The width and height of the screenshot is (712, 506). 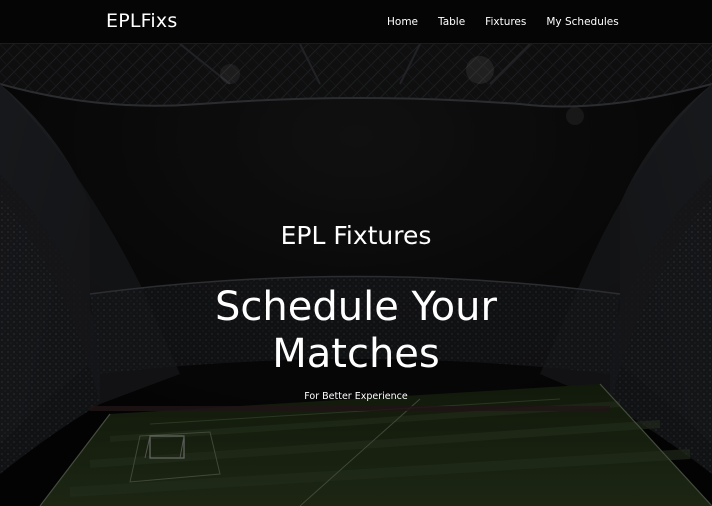 I want to click on nav-links: Home Table Fixtures My Schedules, so click(x=503, y=22).